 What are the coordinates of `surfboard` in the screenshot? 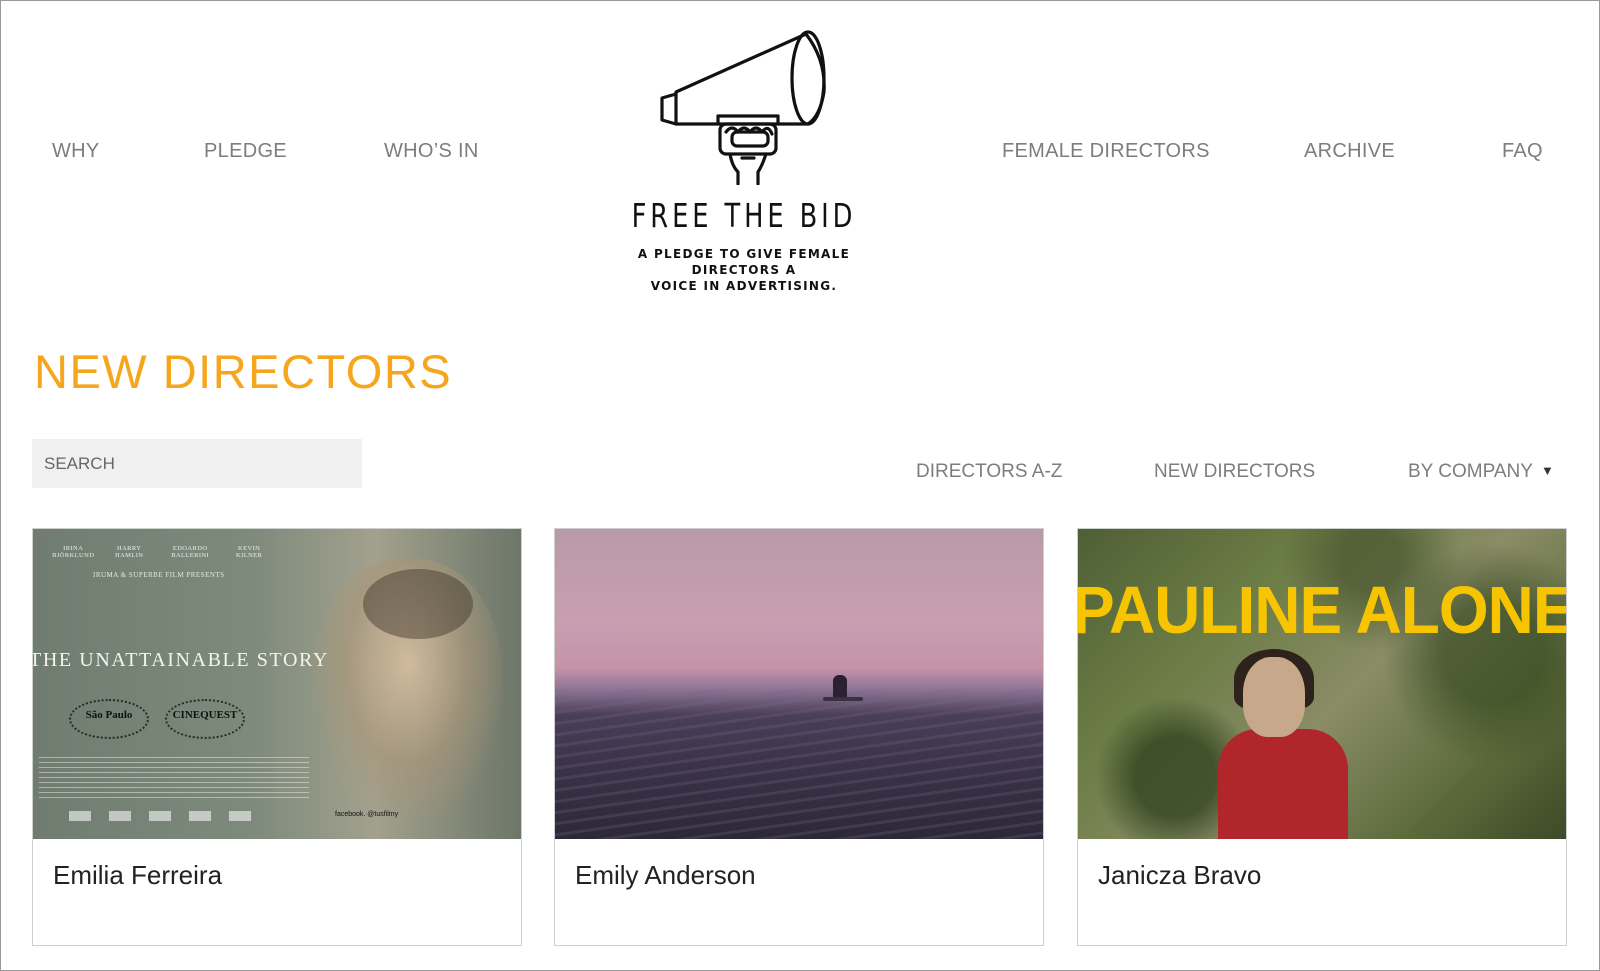 It's located at (843, 699).